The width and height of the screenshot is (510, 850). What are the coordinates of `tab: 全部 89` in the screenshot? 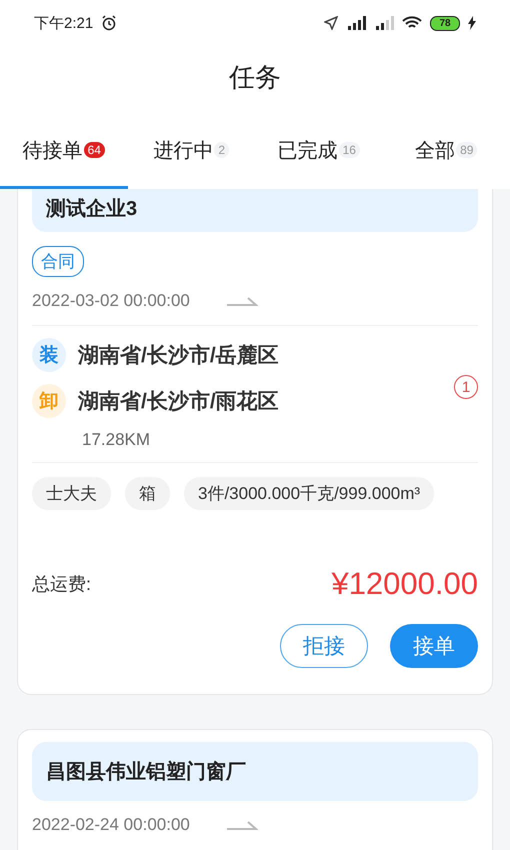 It's located at (446, 156).